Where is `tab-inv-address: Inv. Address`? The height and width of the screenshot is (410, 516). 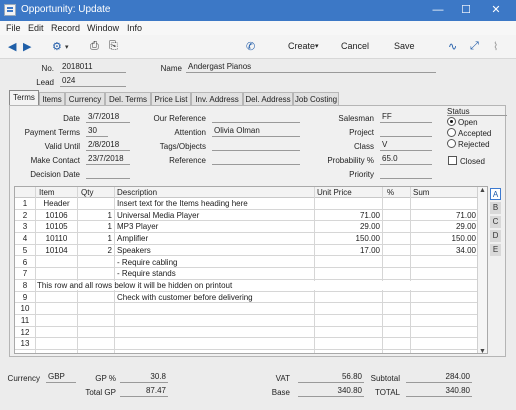
tab-inv-address: Inv. Address is located at coordinates (217, 99).